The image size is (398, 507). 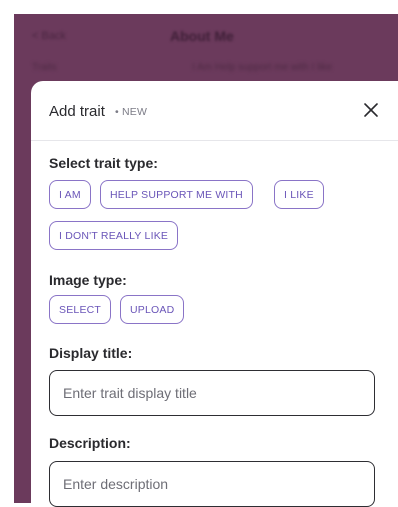 What do you see at coordinates (202, 36) in the screenshot?
I see `background-page-title: About Me` at bounding box center [202, 36].